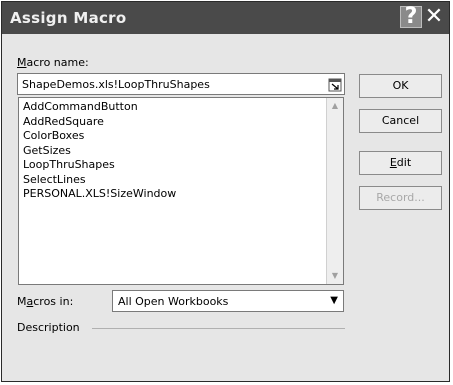 The height and width of the screenshot is (385, 453). I want to click on title-bar: Assign Macro ? ✕, so click(225, 18).